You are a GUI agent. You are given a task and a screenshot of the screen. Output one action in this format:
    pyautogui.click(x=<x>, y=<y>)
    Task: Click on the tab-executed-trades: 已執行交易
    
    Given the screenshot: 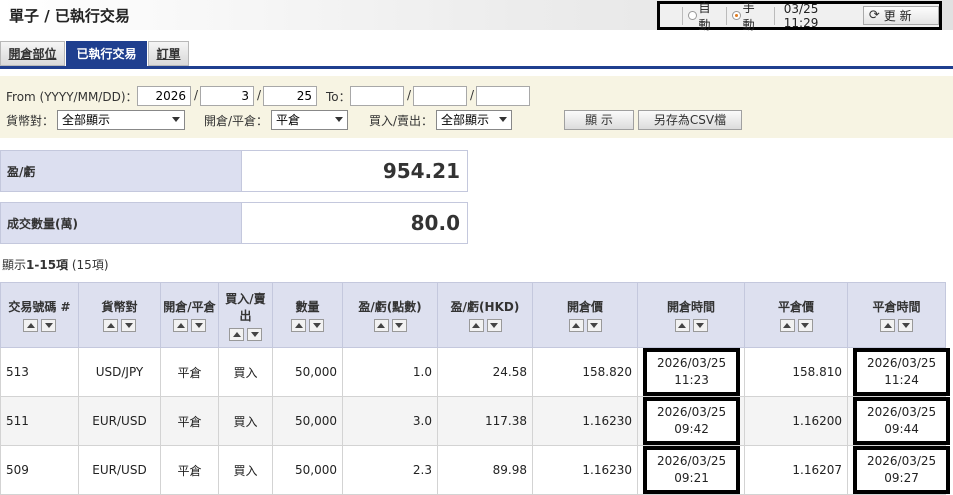 What is the action you would take?
    pyautogui.click(x=106, y=53)
    